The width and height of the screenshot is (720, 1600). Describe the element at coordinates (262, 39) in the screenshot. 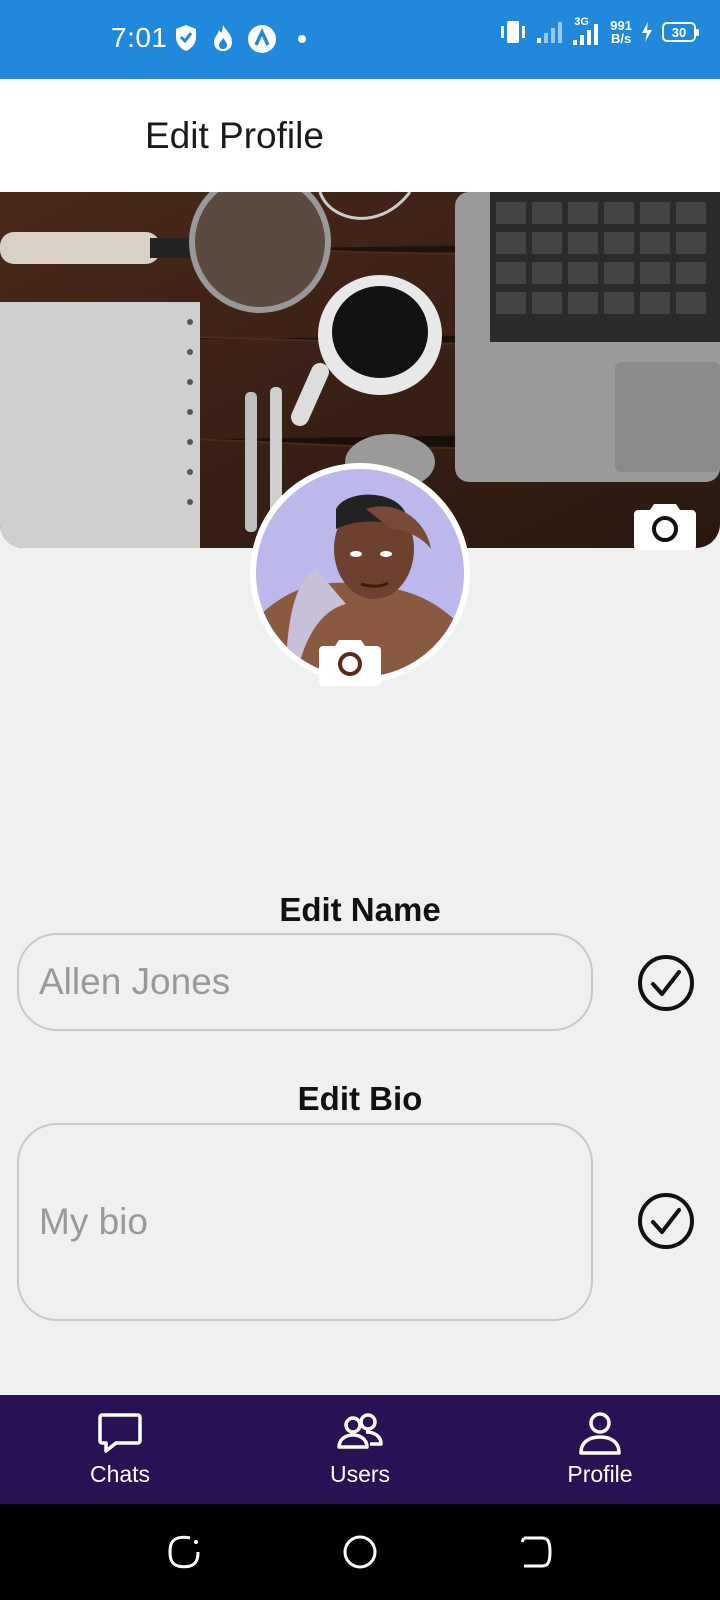

I see `app-a-icon` at that location.